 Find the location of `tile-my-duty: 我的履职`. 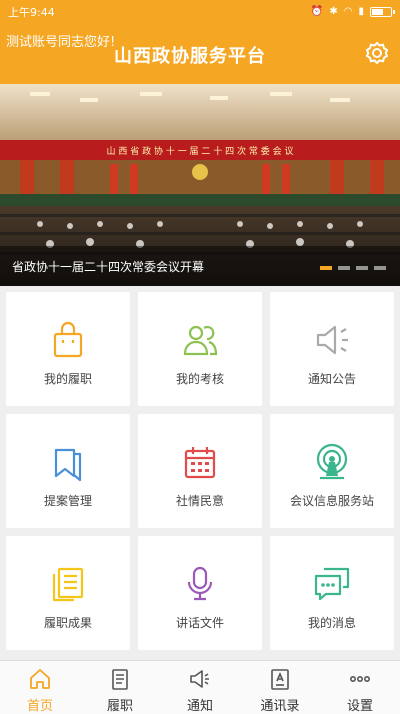

tile-my-duty: 我的履职 is located at coordinates (68, 349).